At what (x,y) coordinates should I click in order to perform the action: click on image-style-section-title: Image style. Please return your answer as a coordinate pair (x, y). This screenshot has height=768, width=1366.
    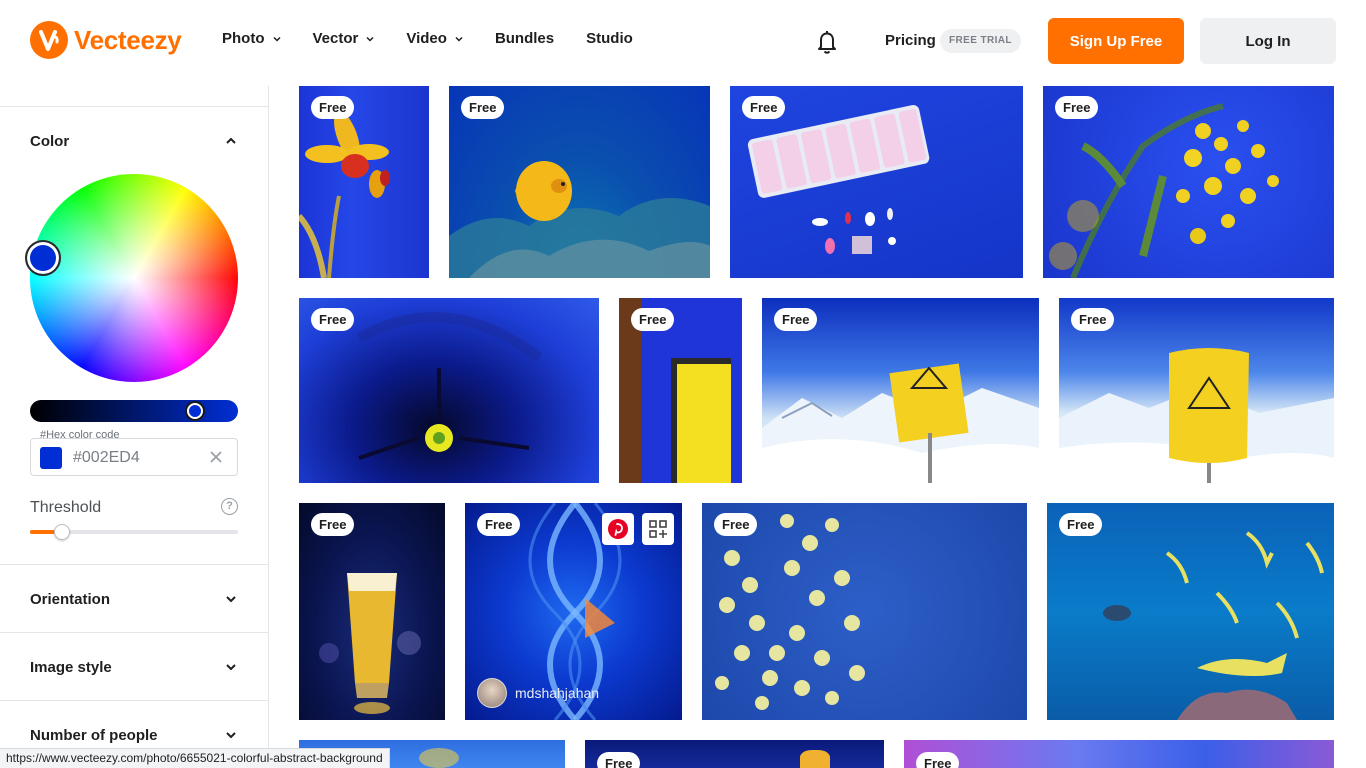
    Looking at the image, I should click on (71, 667).